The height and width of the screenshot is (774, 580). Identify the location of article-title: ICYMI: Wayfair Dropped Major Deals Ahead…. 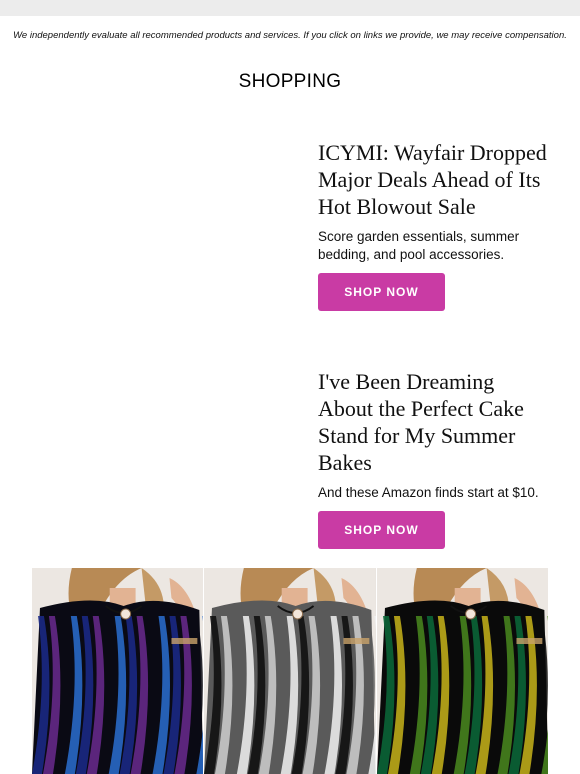
(435, 179).